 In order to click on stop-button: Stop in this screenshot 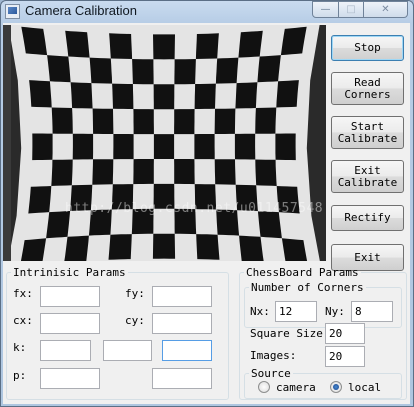, I will do `click(367, 48)`.